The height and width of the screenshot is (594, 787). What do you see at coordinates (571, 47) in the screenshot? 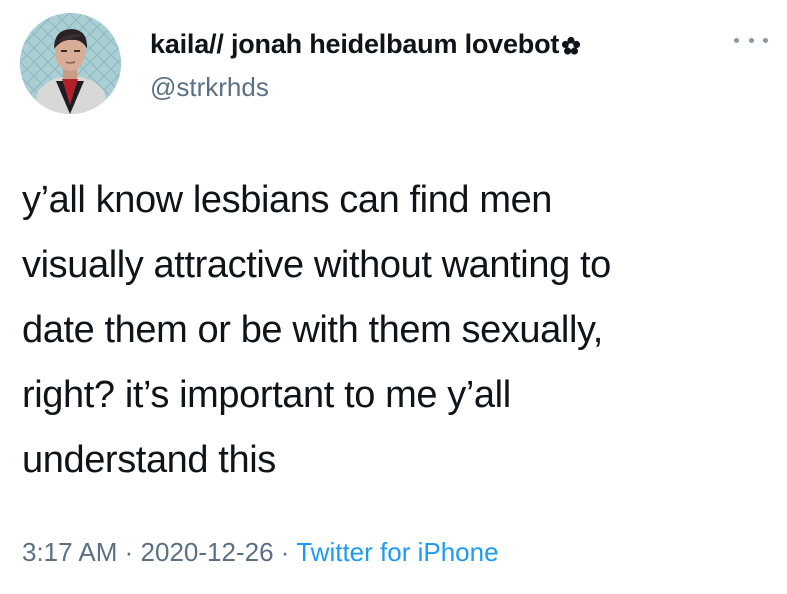
I see `flower-icon` at bounding box center [571, 47].